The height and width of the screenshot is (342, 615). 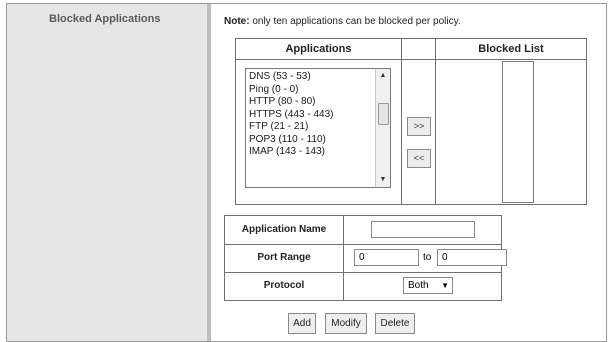 I want to click on port-range-label: Port Range, so click(x=284, y=258).